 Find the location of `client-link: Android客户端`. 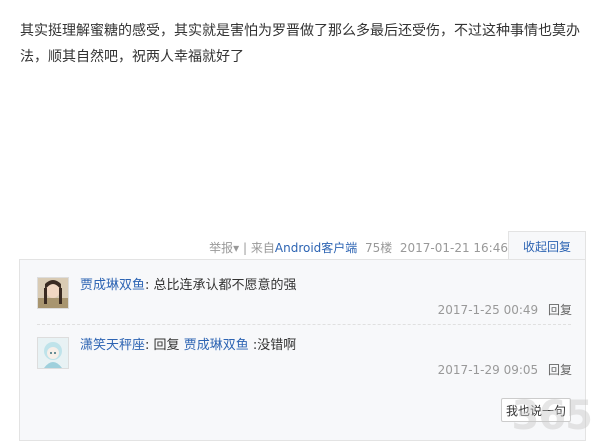

client-link: Android客户端 is located at coordinates (316, 248).